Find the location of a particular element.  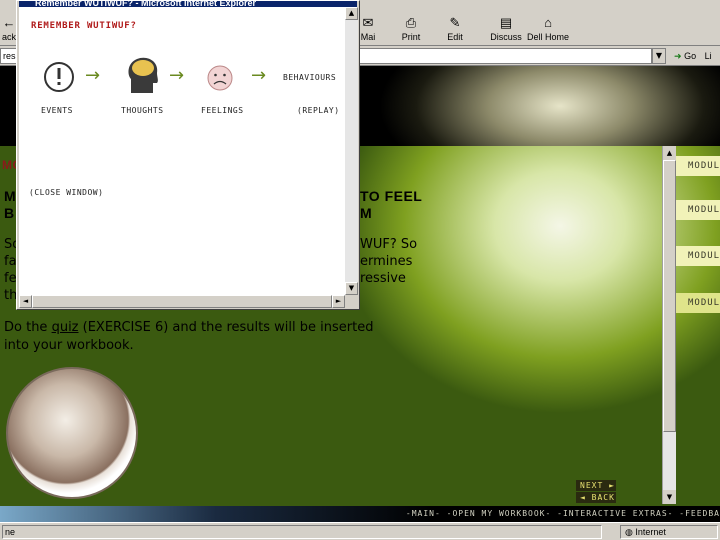

popup-scroll-left-button: ◄ is located at coordinates (25, 301).